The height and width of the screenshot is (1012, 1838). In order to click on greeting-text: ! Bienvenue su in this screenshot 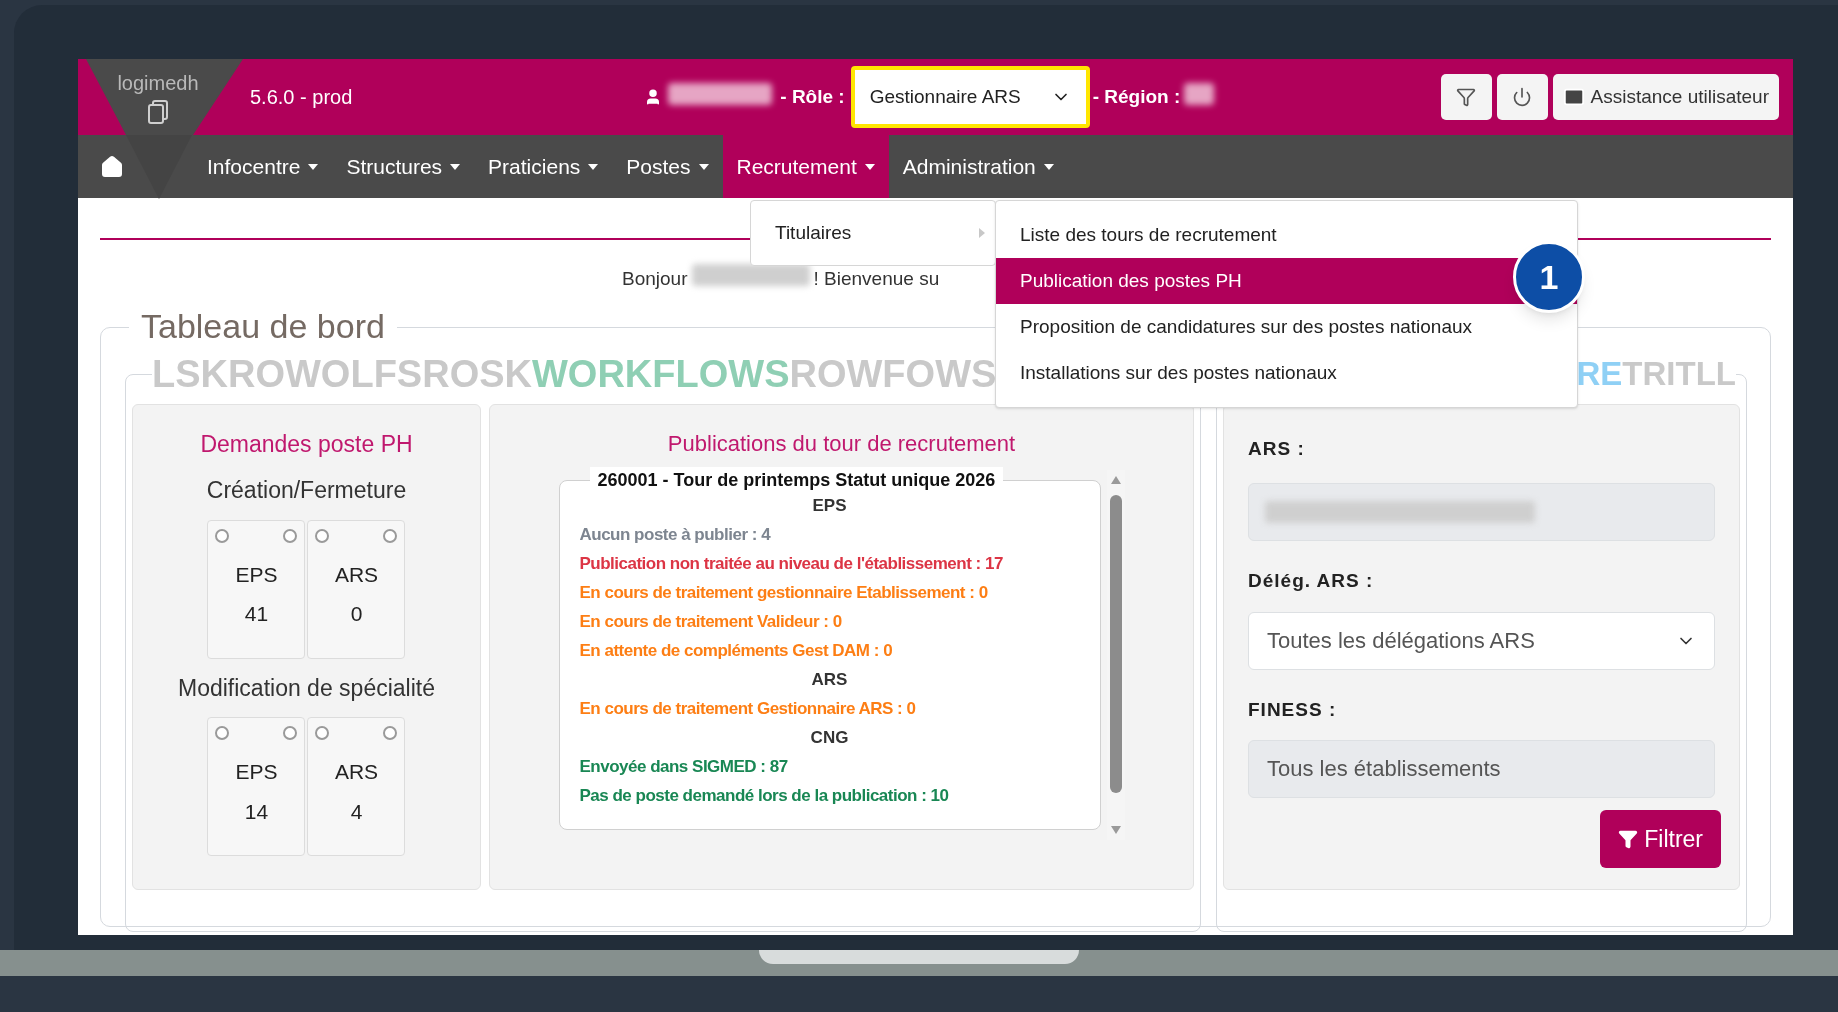, I will do `click(876, 279)`.